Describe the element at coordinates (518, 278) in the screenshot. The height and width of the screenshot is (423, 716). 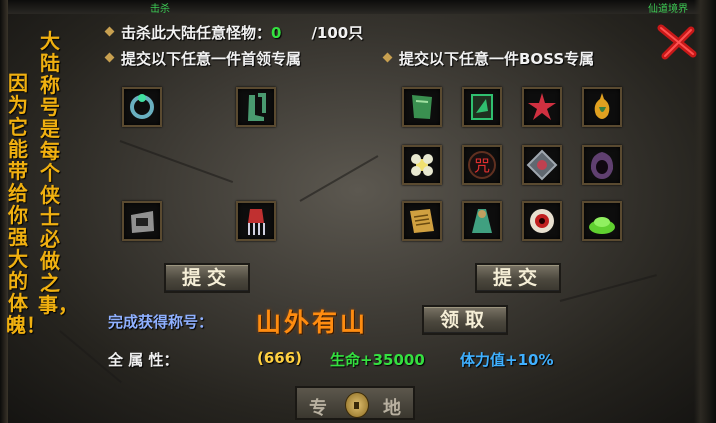
I see `submit-right-button: 提交` at that location.